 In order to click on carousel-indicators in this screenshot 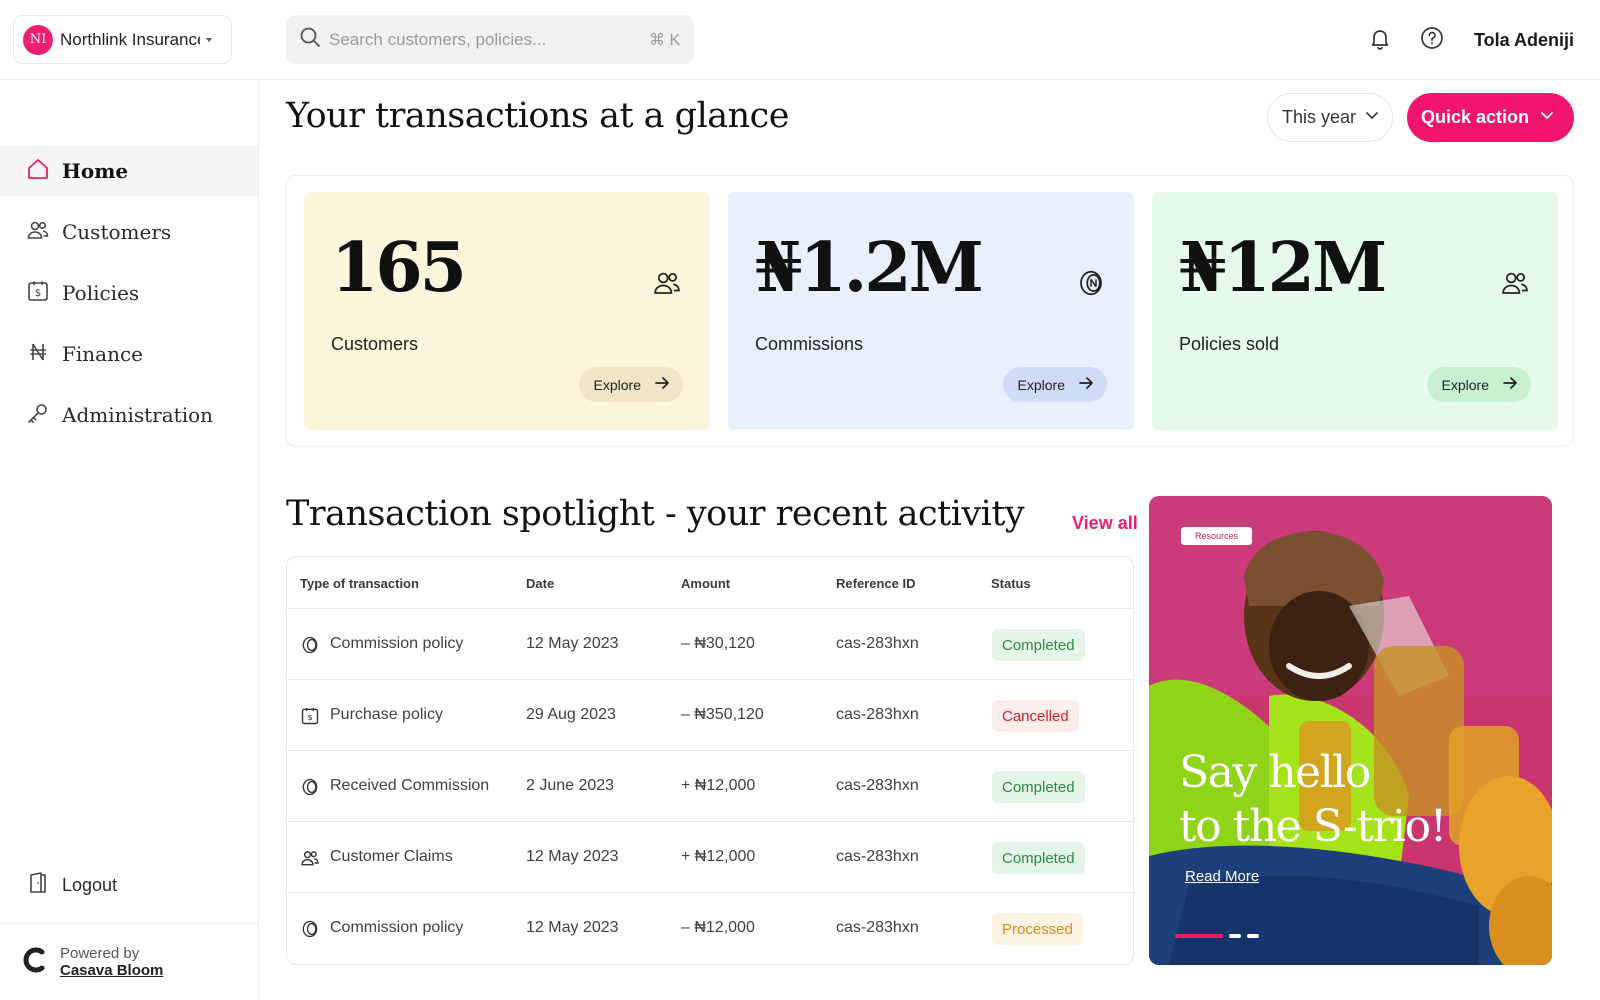, I will do `click(1220, 936)`.